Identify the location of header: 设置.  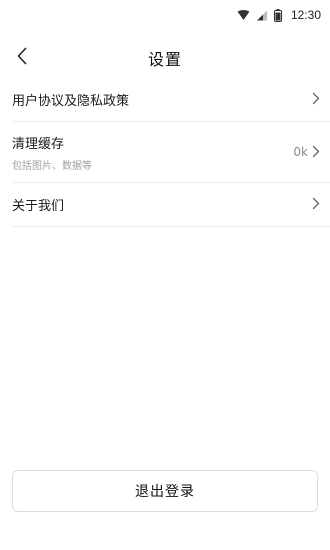
(165, 58).